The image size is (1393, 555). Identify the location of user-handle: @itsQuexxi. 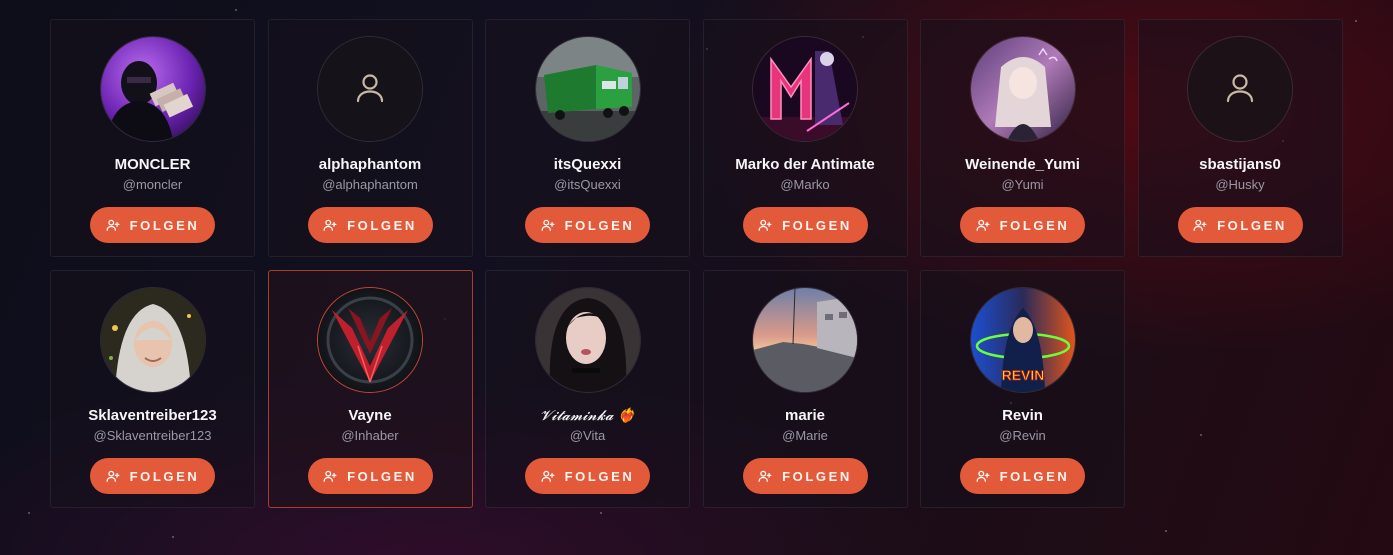
(587, 184).